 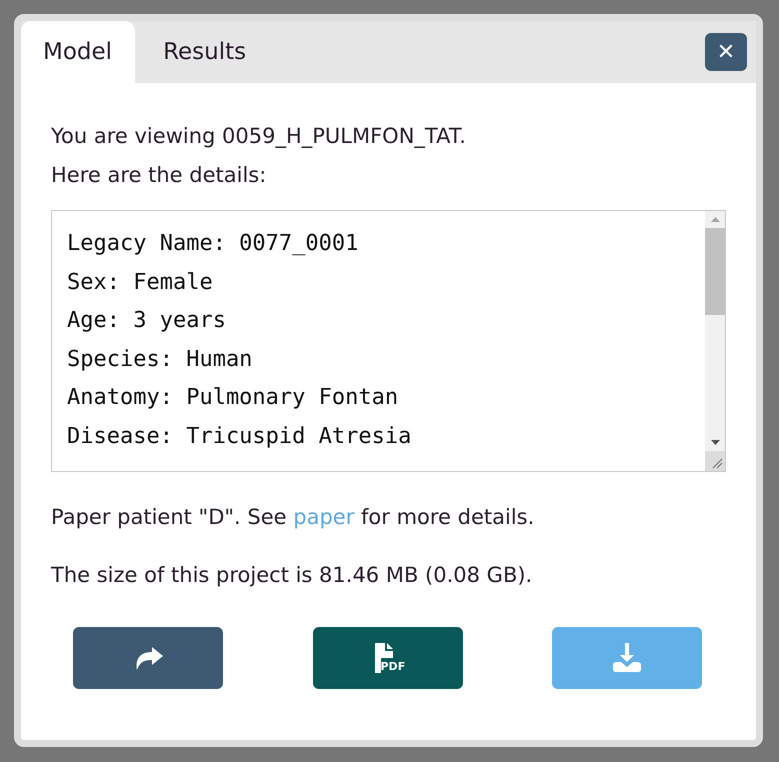 I want to click on scrollbar, so click(x=715, y=341).